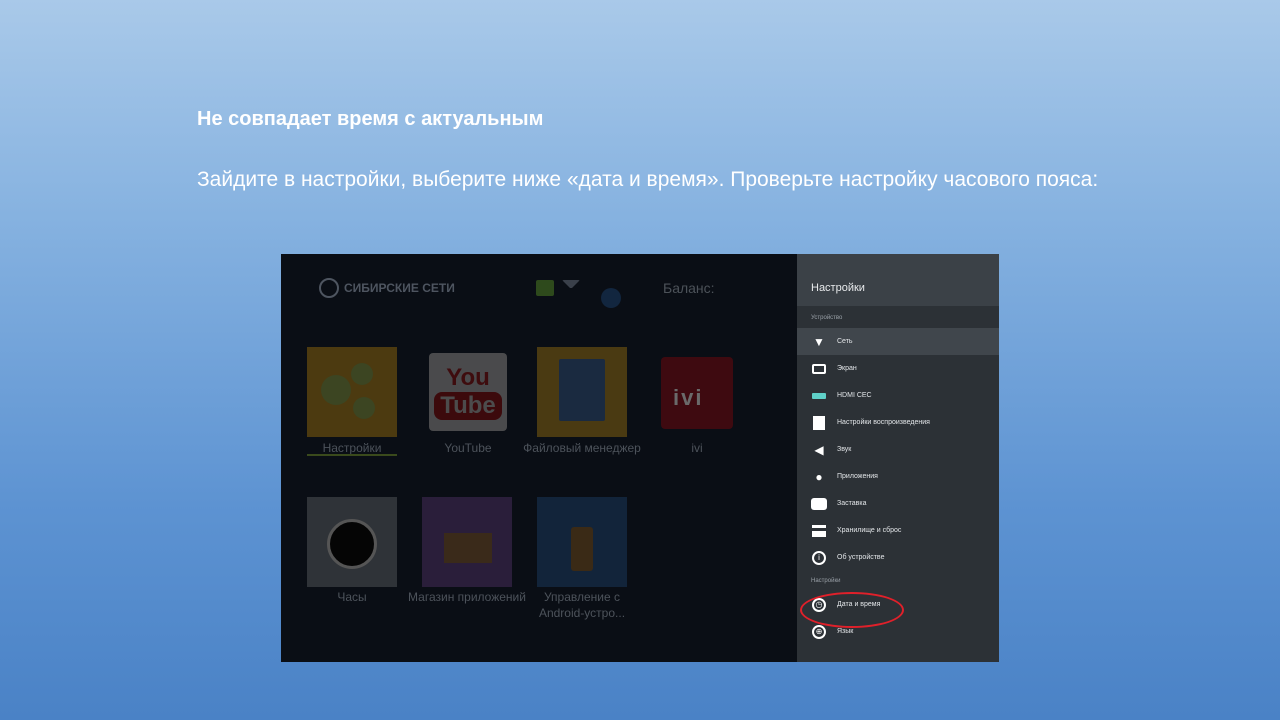  Describe the element at coordinates (861, 557) in the screenshot. I see `settings-item-label: Об устройстве` at that location.